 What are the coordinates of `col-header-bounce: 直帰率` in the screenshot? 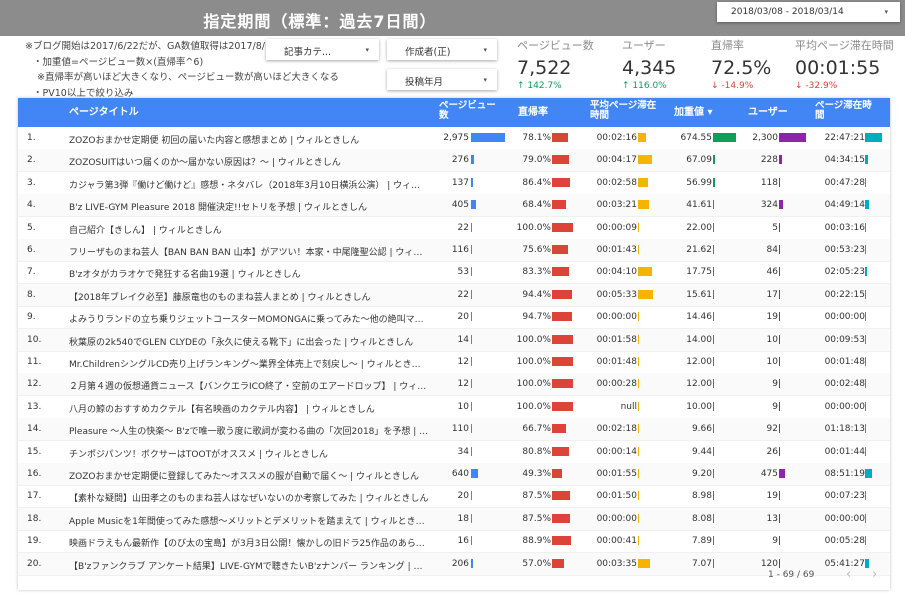 It's located at (533, 113).